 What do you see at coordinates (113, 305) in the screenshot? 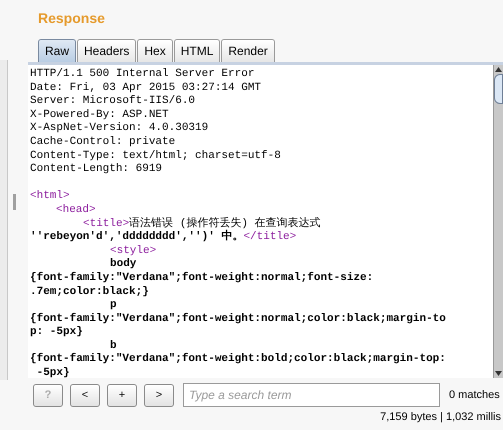
I see `code-text: p` at bounding box center [113, 305].